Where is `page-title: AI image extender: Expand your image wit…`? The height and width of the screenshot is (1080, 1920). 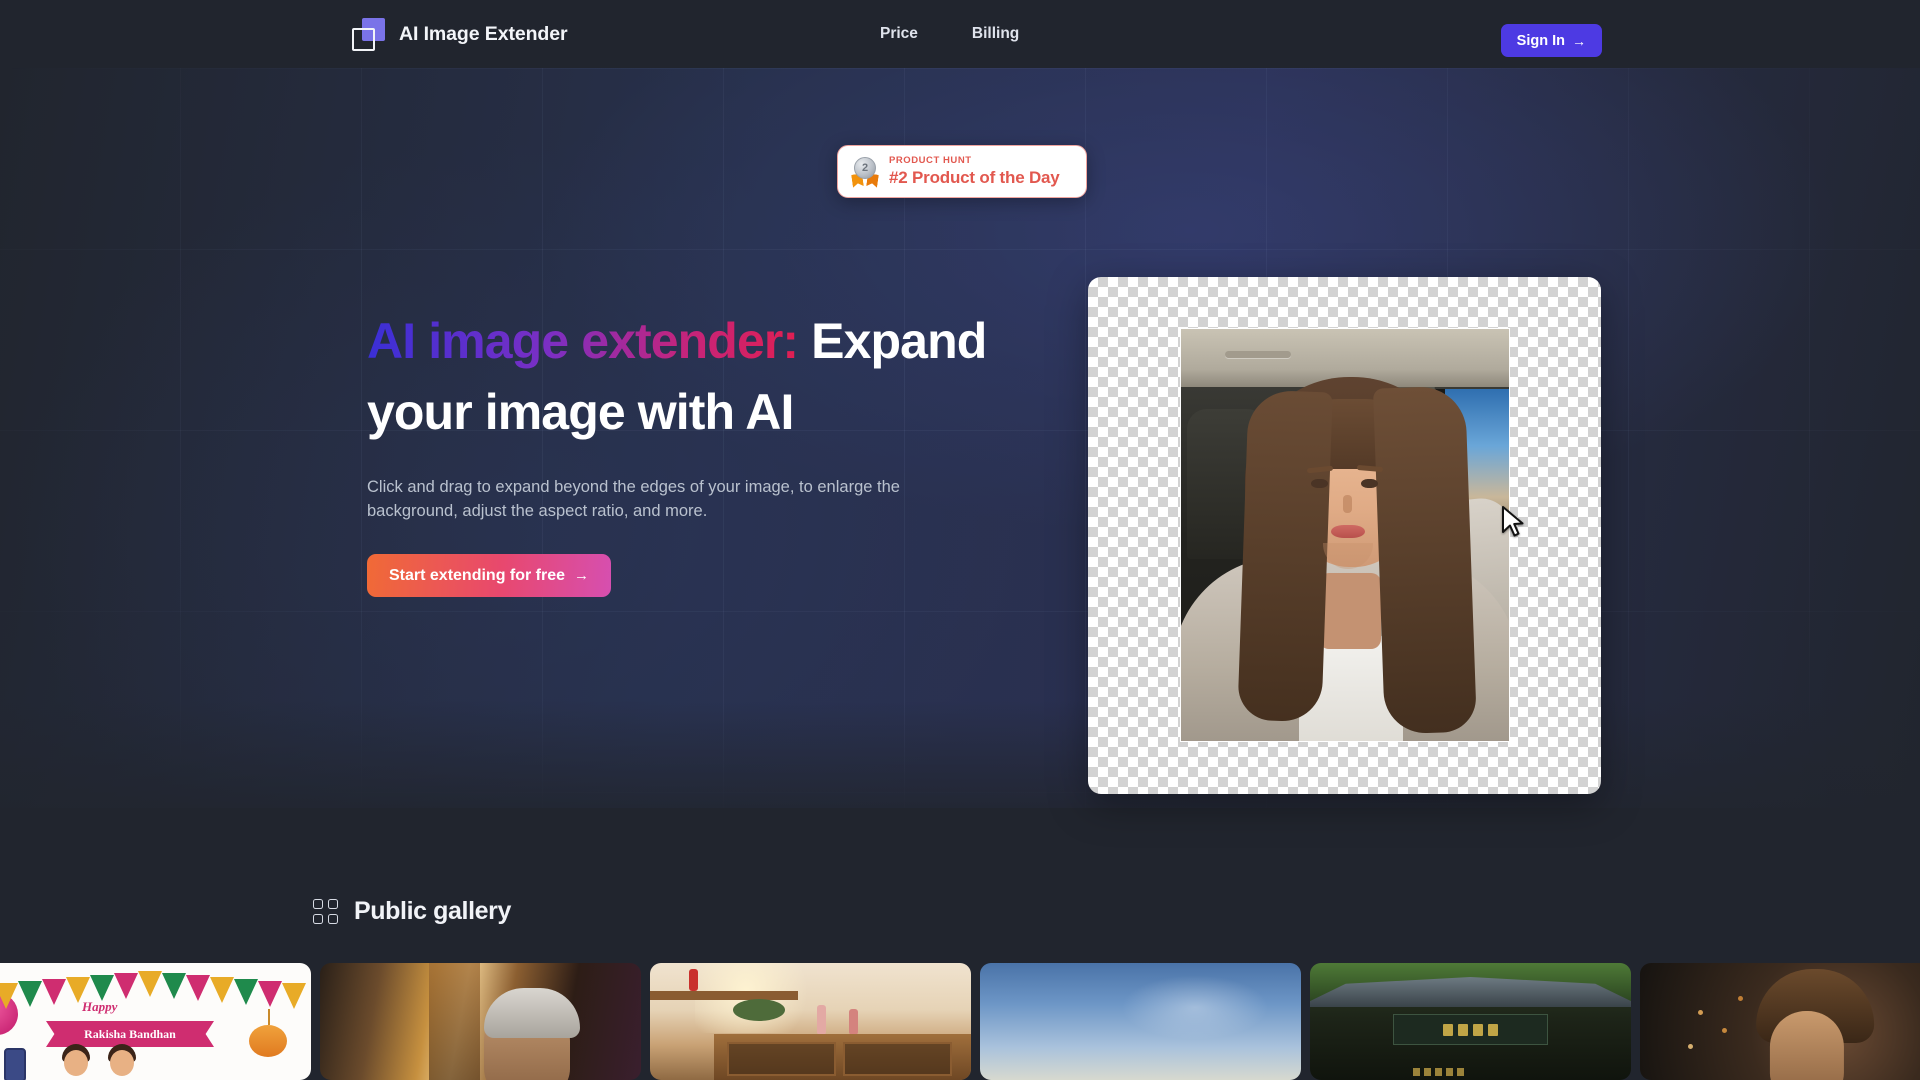
page-title: AI image extender: Expand your image wit… is located at coordinates (717, 377).